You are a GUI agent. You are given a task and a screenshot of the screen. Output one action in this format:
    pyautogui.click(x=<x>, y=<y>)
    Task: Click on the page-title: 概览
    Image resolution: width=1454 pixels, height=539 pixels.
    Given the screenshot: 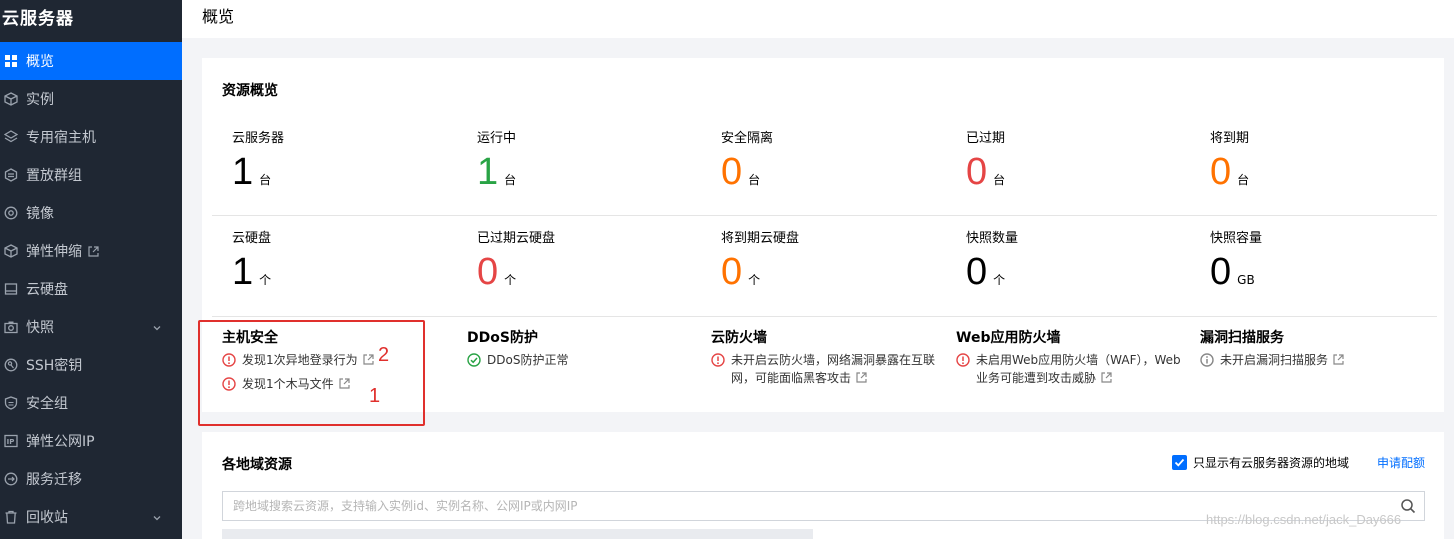 What is the action you would take?
    pyautogui.click(x=218, y=16)
    